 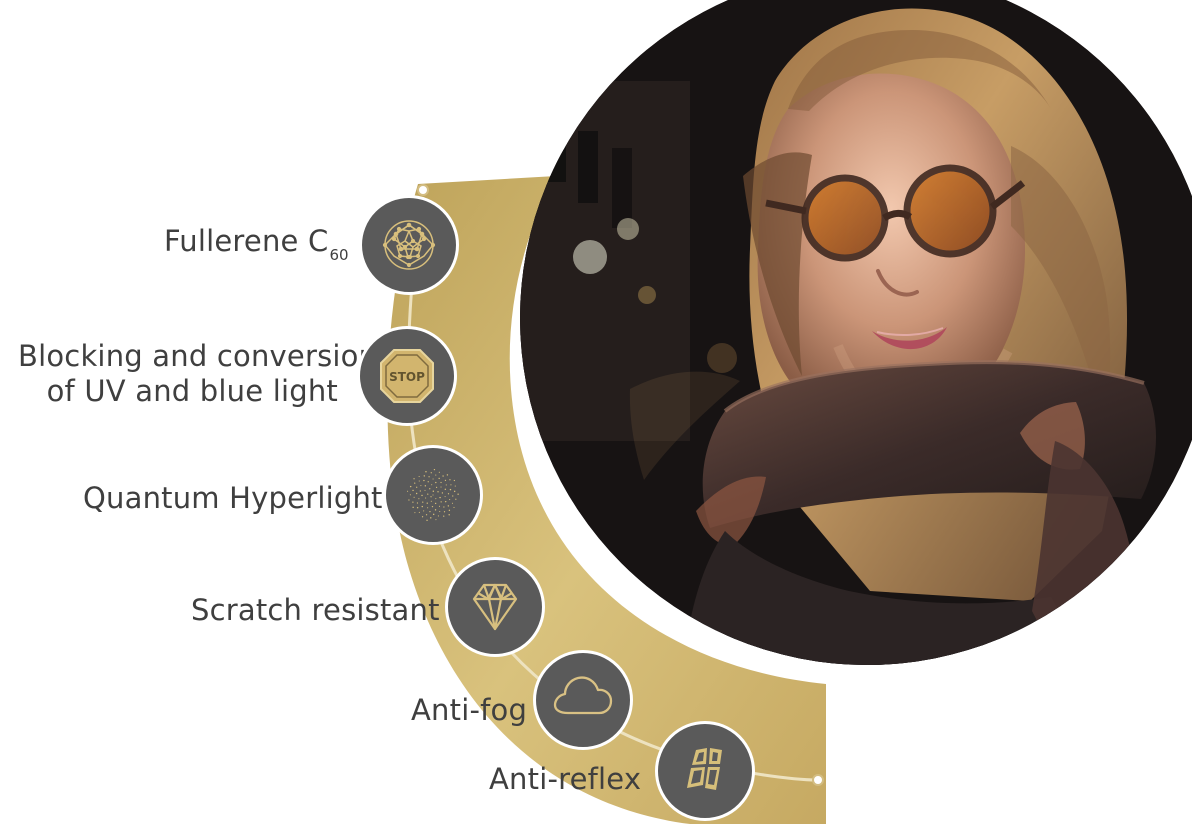 I want to click on fullerene-icon-badge, so click(x=409, y=245).